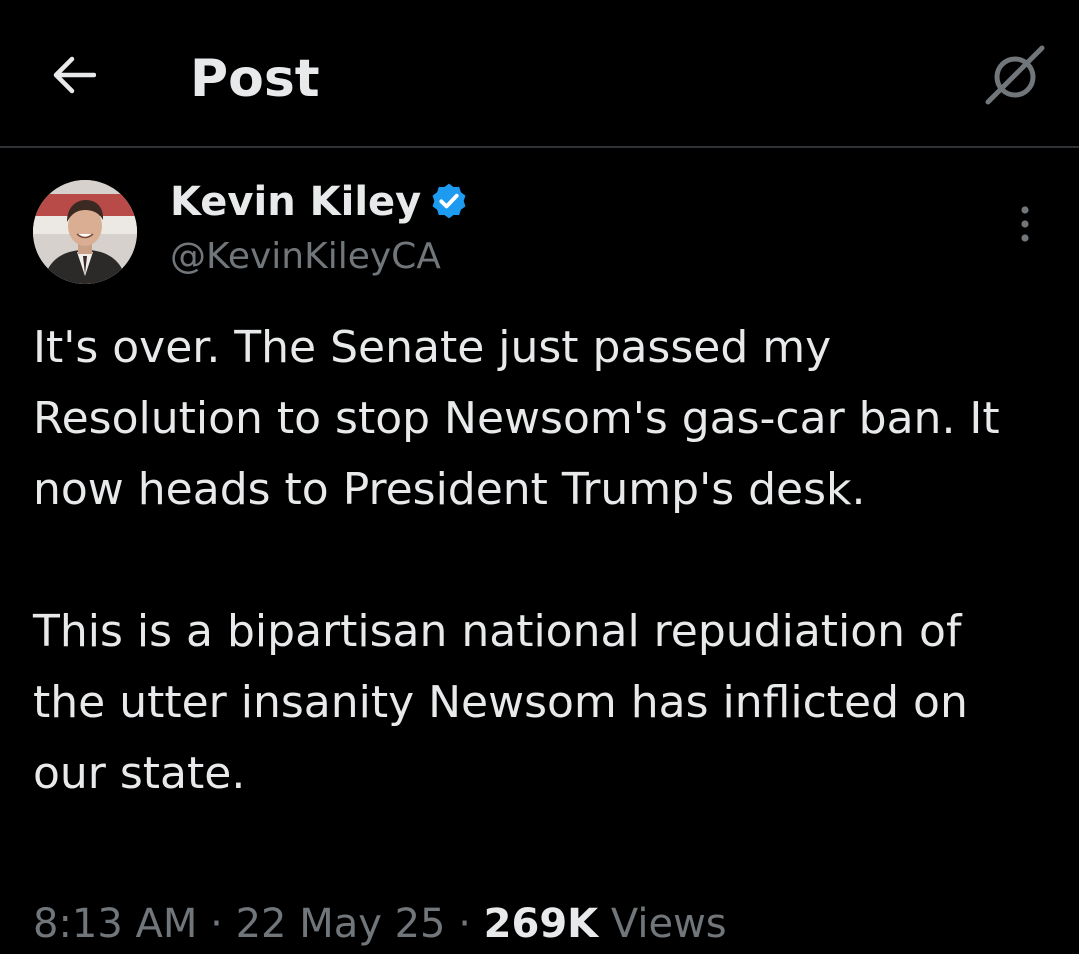 The height and width of the screenshot is (954, 1079). What do you see at coordinates (305, 257) in the screenshot?
I see `author-handle: @KevinKileyCA` at bounding box center [305, 257].